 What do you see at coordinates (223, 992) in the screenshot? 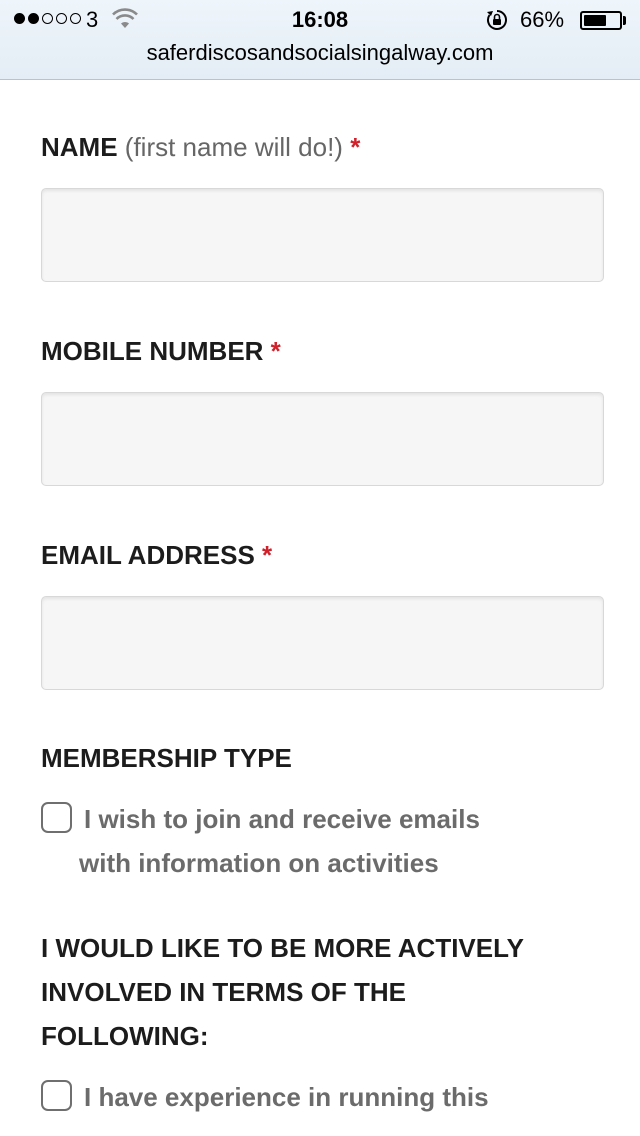
I see `involvement-heading-line2: INVOLVED IN TERMS OF THE` at bounding box center [223, 992].